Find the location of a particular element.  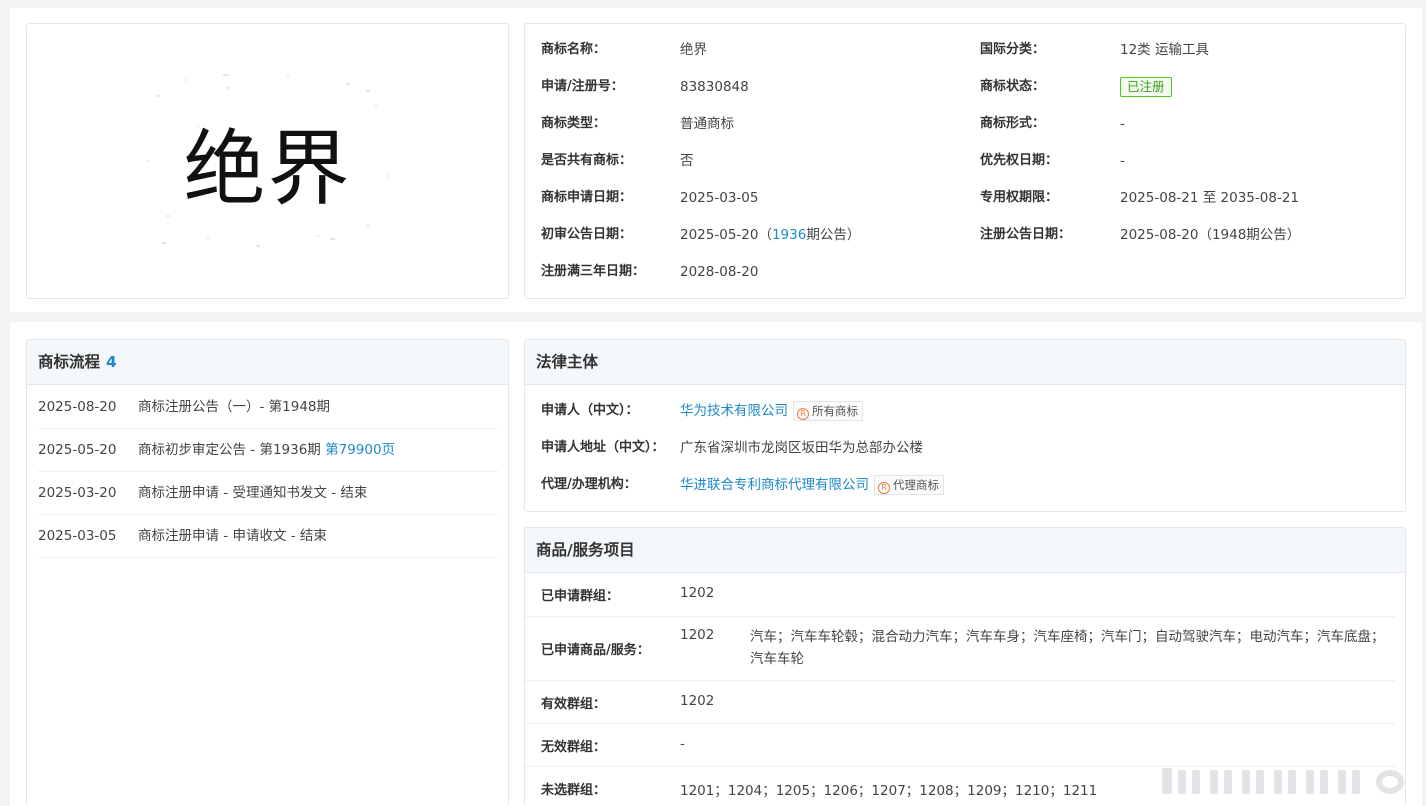

field-label-form: 商标形式： is located at coordinates (1013, 123).